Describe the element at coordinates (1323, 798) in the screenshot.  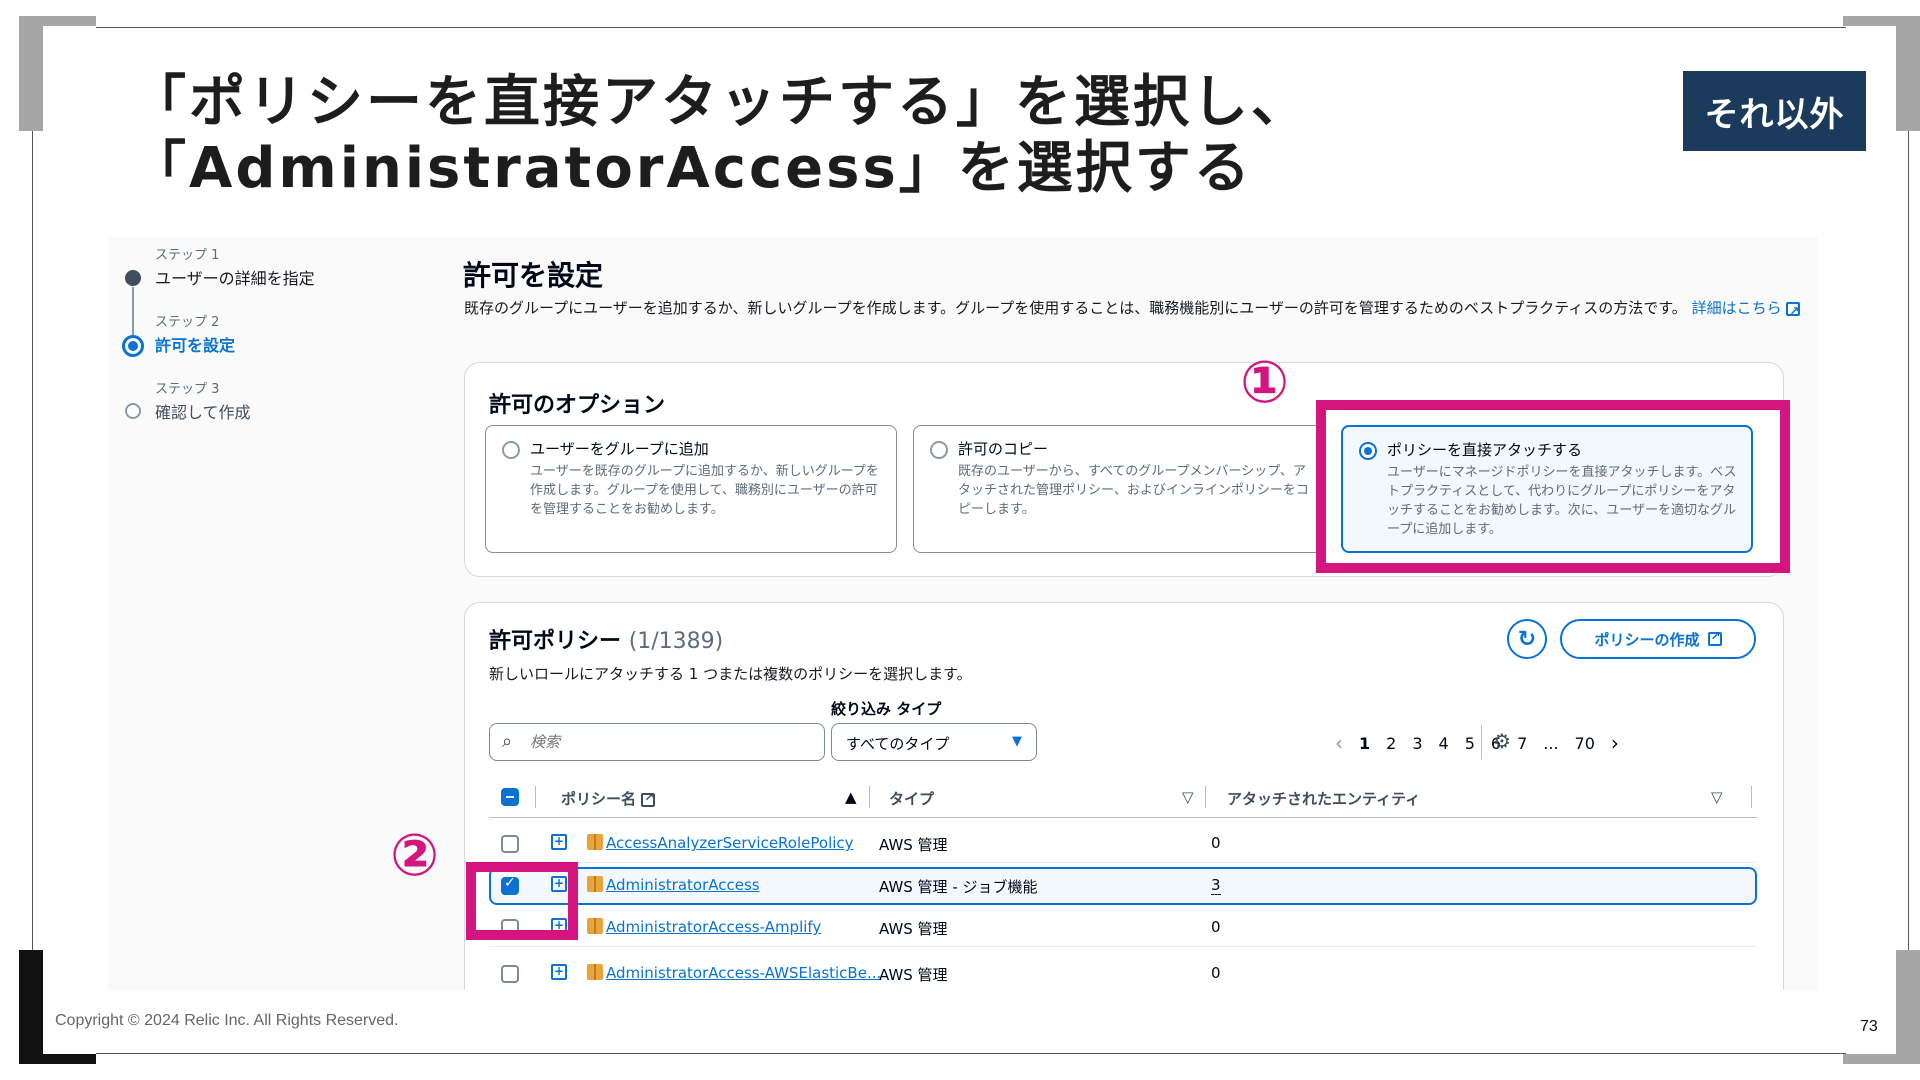
I see `column-attached-entities: アタッチされたエンティティ` at that location.